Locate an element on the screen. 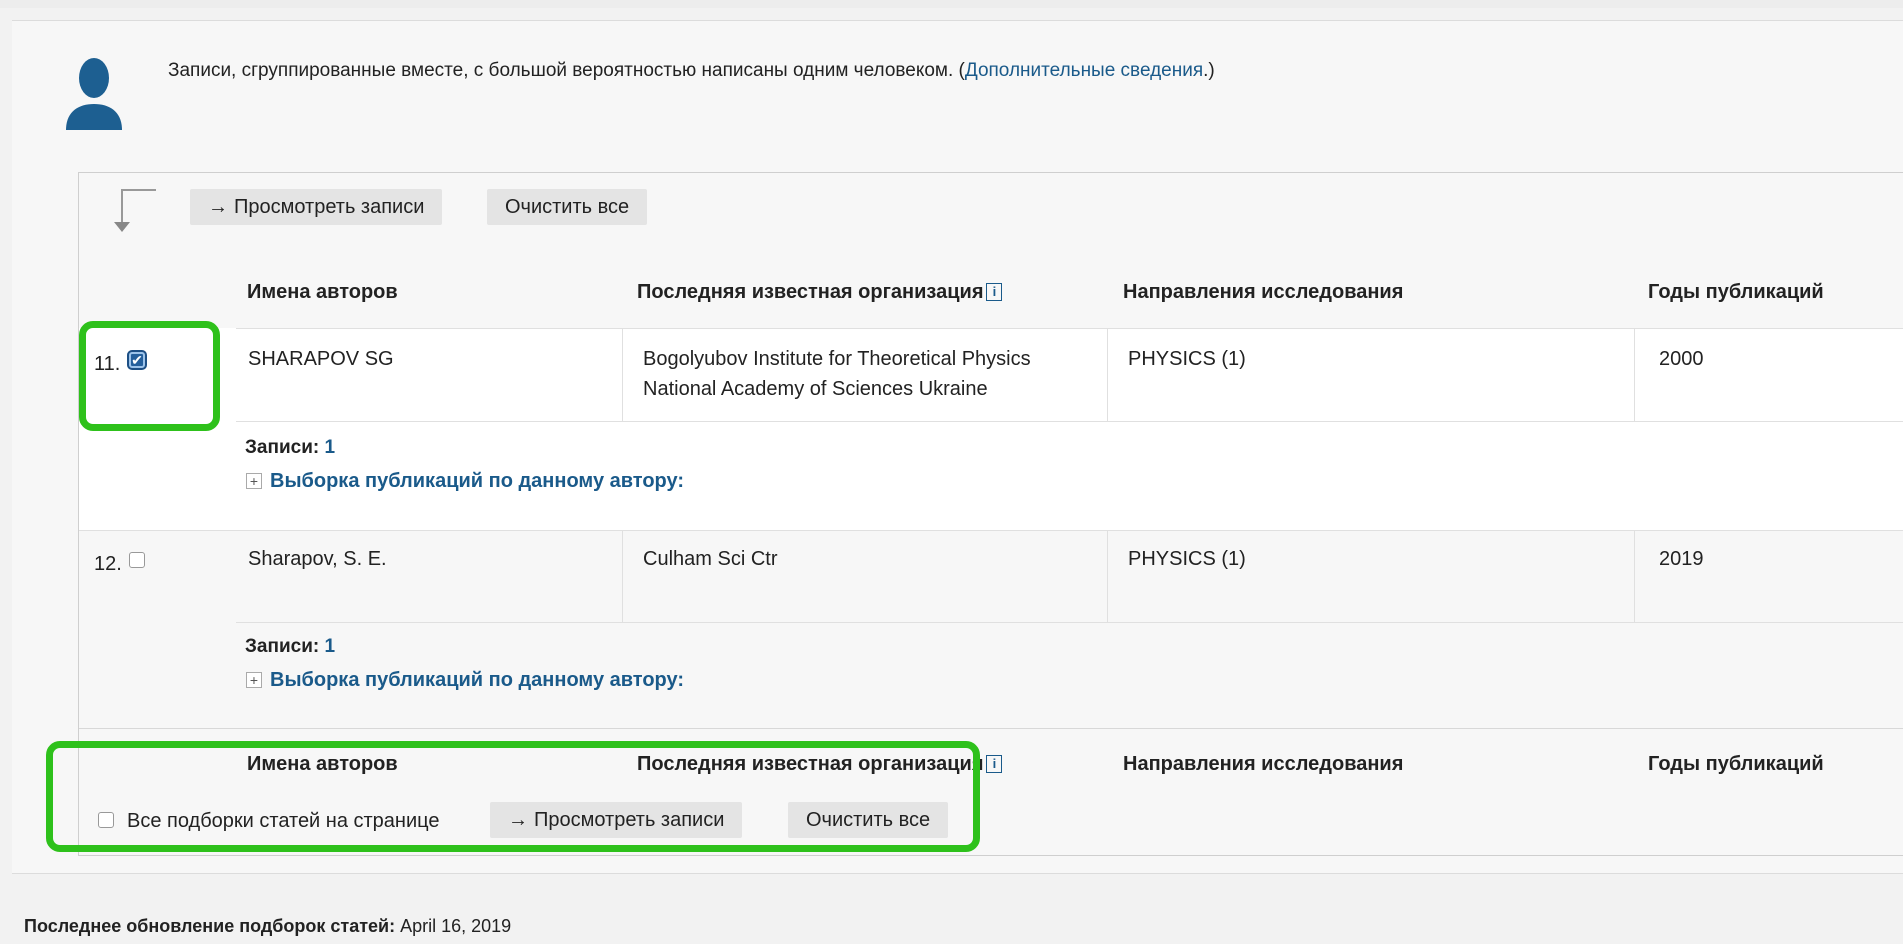 This screenshot has height=944, width=1903. row-index: 12. is located at coordinates (108, 564).